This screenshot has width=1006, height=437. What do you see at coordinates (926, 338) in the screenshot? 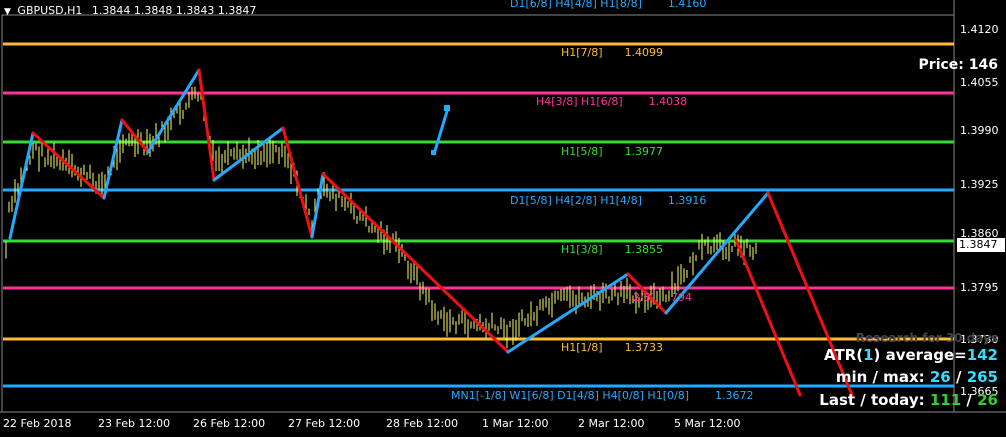
I see `research-caption: Research for 30 days` at bounding box center [926, 338].